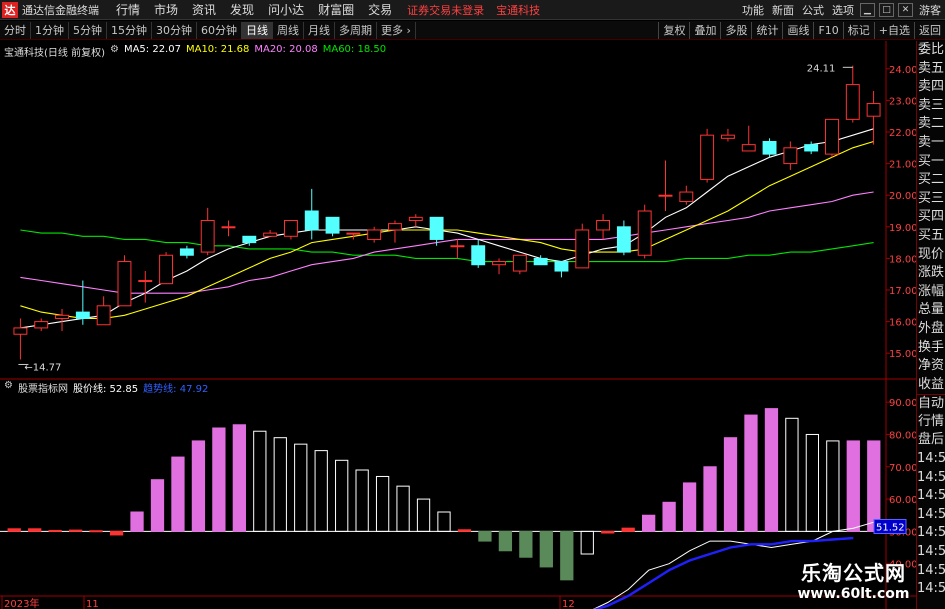 The width and height of the screenshot is (945, 609). Describe the element at coordinates (286, 9) in the screenshot. I see `menu-ask: 问小达` at that location.